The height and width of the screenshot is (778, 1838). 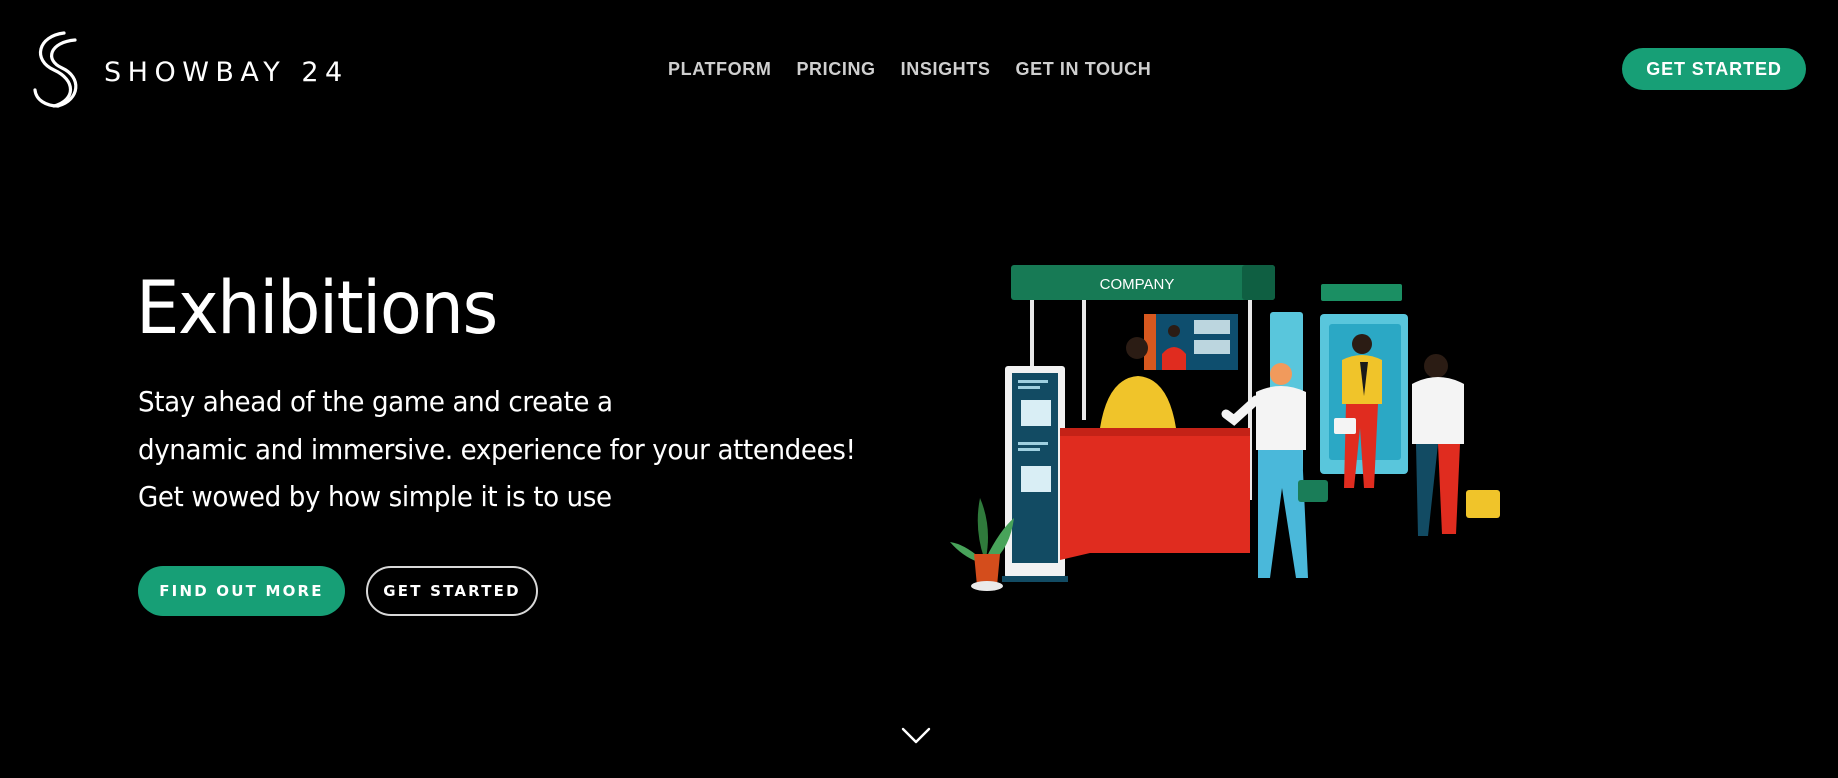 I want to click on main-nav: PLATFORM PRICING INSIGHTS GET IN TOUCH, so click(x=909, y=69).